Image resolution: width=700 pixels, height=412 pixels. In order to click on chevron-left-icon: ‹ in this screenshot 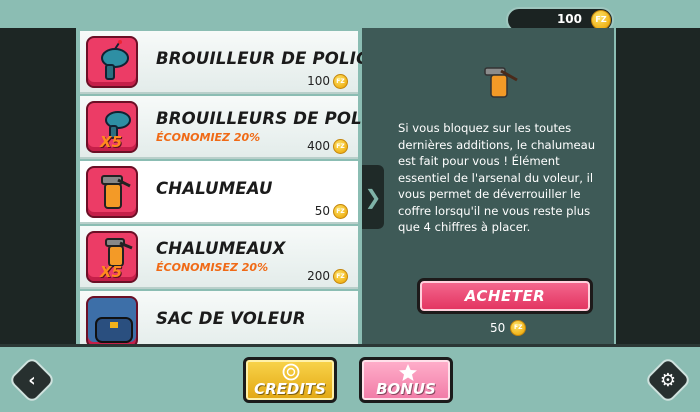, I will do `click(32, 380)`.